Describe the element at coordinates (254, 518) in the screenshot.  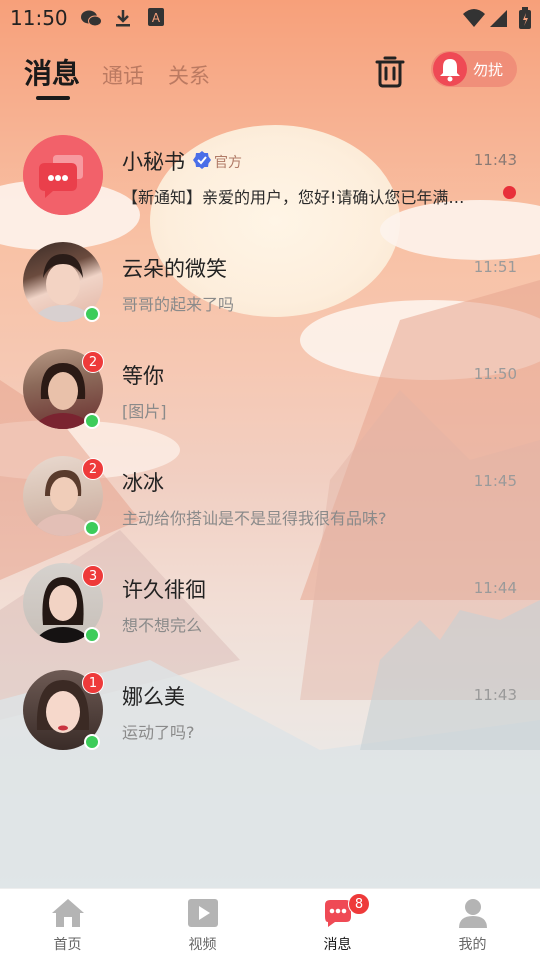
I see `conversation-preview: 主动给你搭讪是不是显得我很有品味?` at that location.